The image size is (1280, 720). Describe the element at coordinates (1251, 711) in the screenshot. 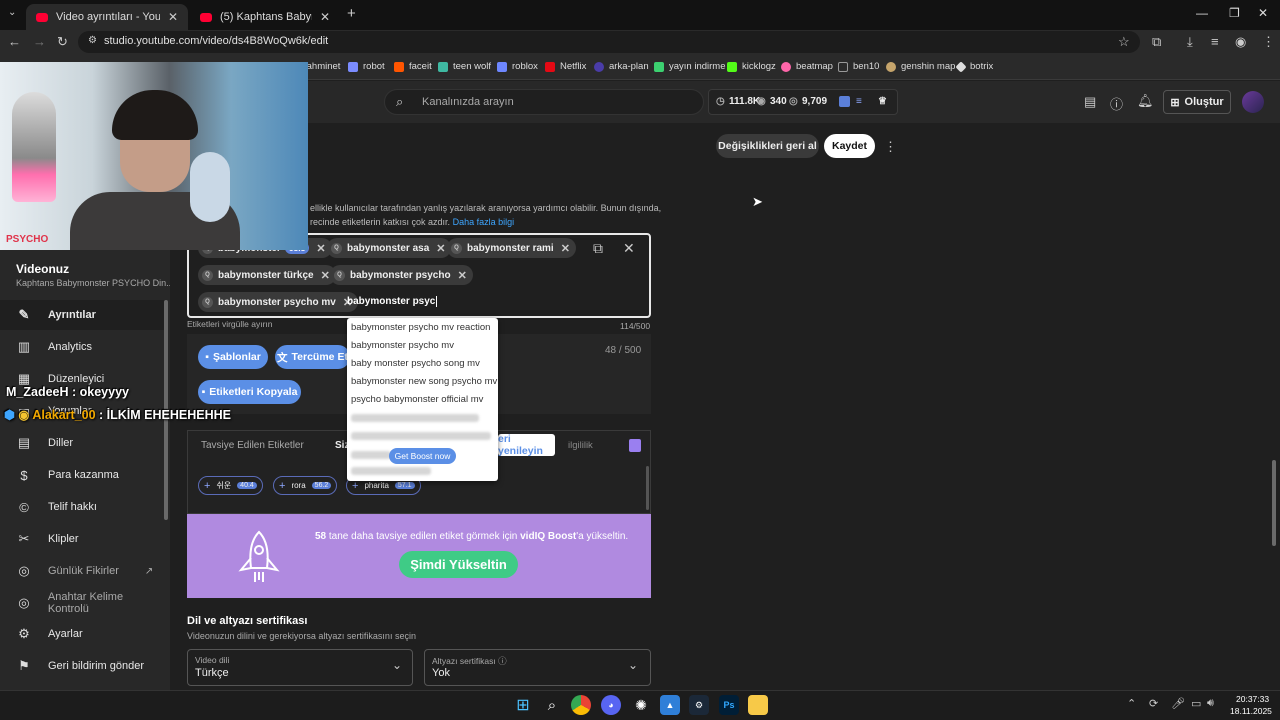

I see `clock-date: 18.11.2025` at that location.